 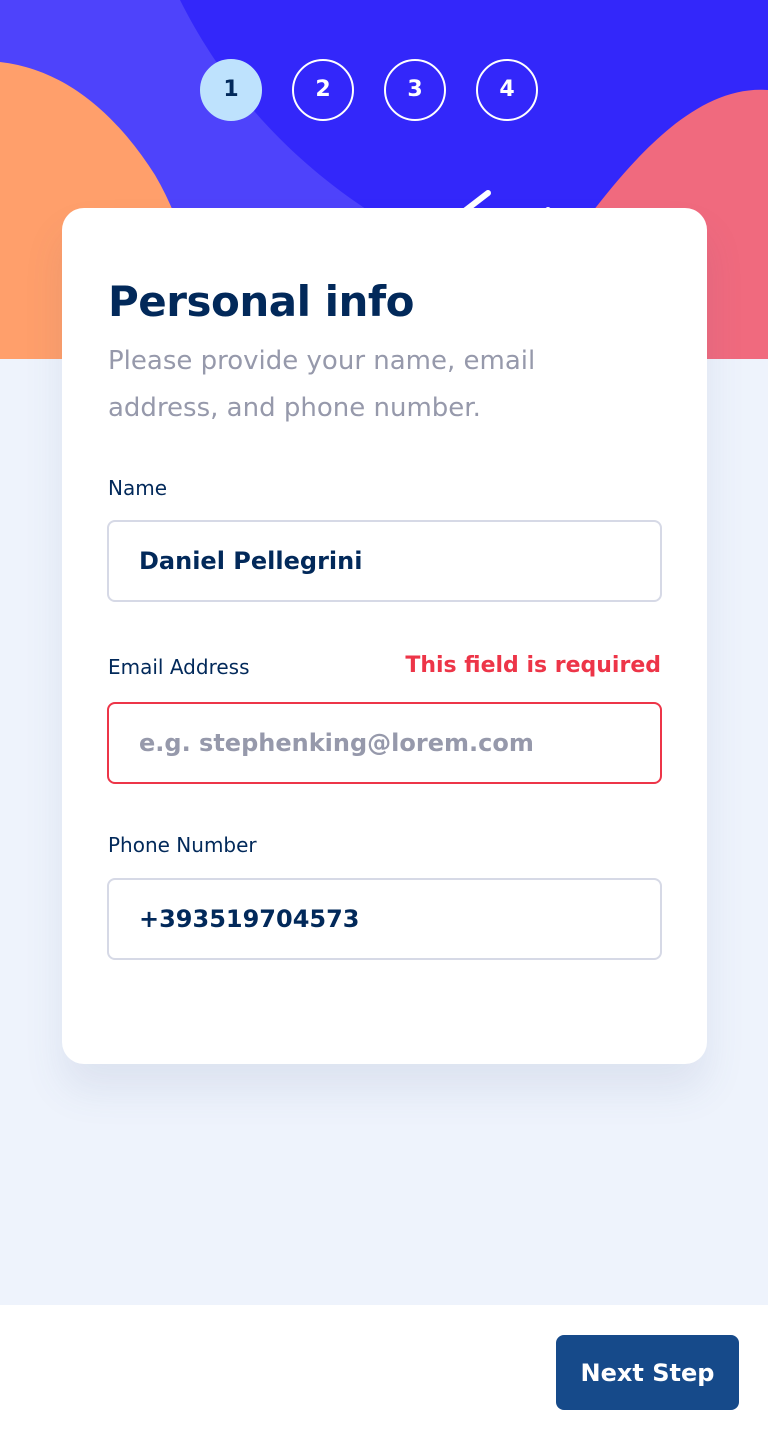 I want to click on name-input, so click(x=384, y=561).